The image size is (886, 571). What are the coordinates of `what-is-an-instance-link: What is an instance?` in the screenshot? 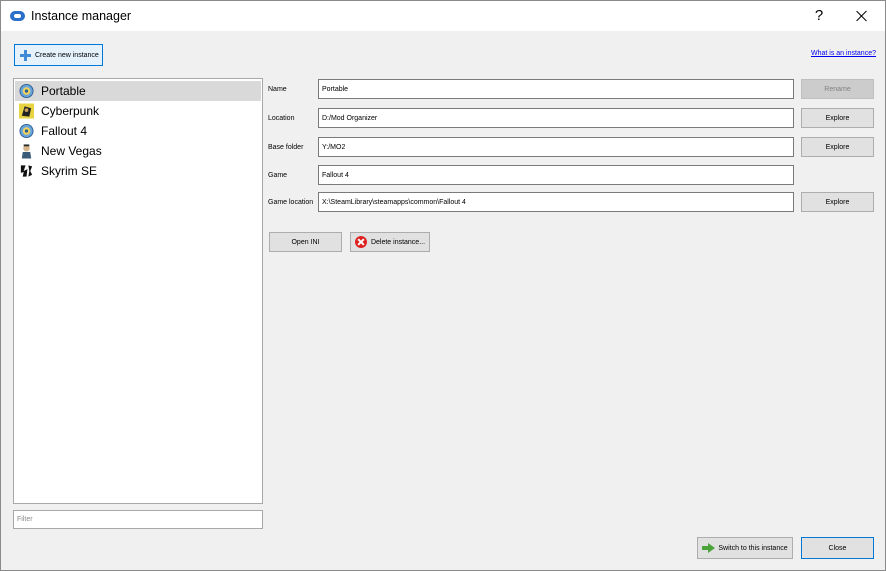 It's located at (843, 53).